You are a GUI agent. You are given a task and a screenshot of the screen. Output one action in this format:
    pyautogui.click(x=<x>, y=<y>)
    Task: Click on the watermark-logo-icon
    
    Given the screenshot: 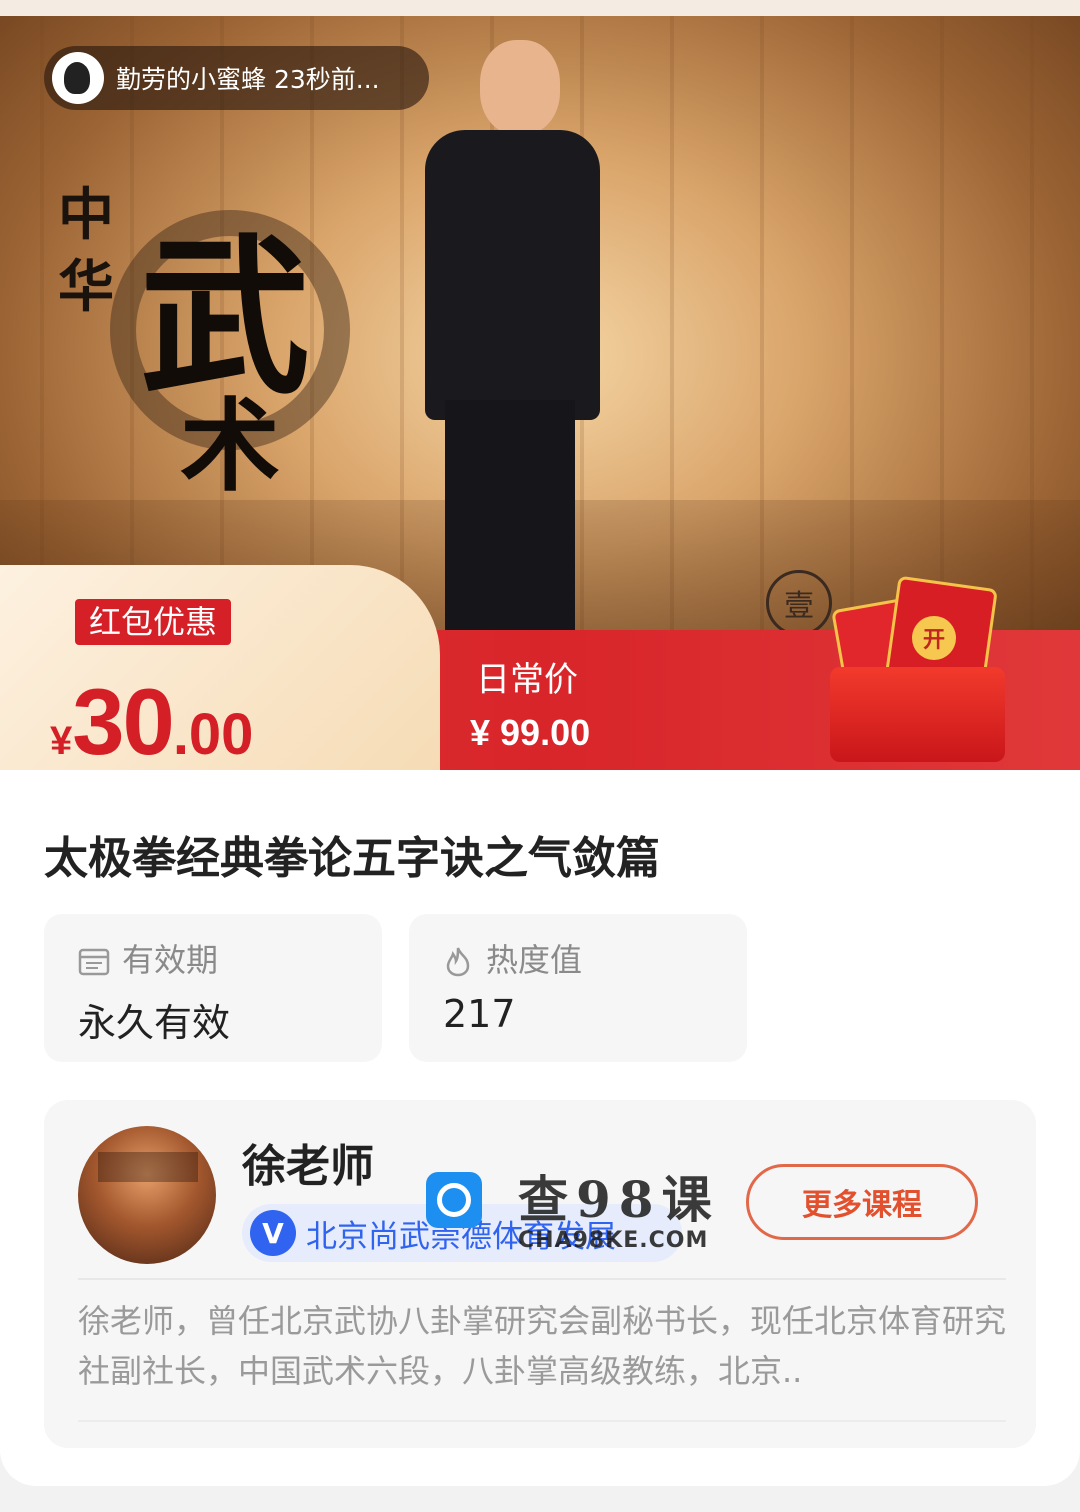 What is the action you would take?
    pyautogui.click(x=454, y=1200)
    